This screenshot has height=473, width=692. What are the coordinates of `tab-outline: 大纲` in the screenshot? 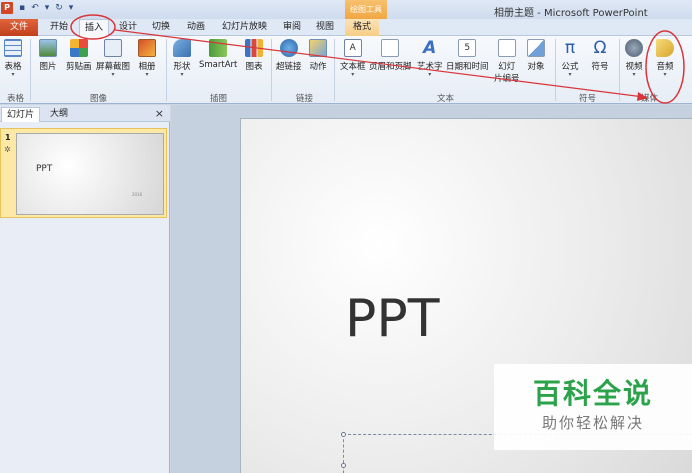 It's located at (59, 114).